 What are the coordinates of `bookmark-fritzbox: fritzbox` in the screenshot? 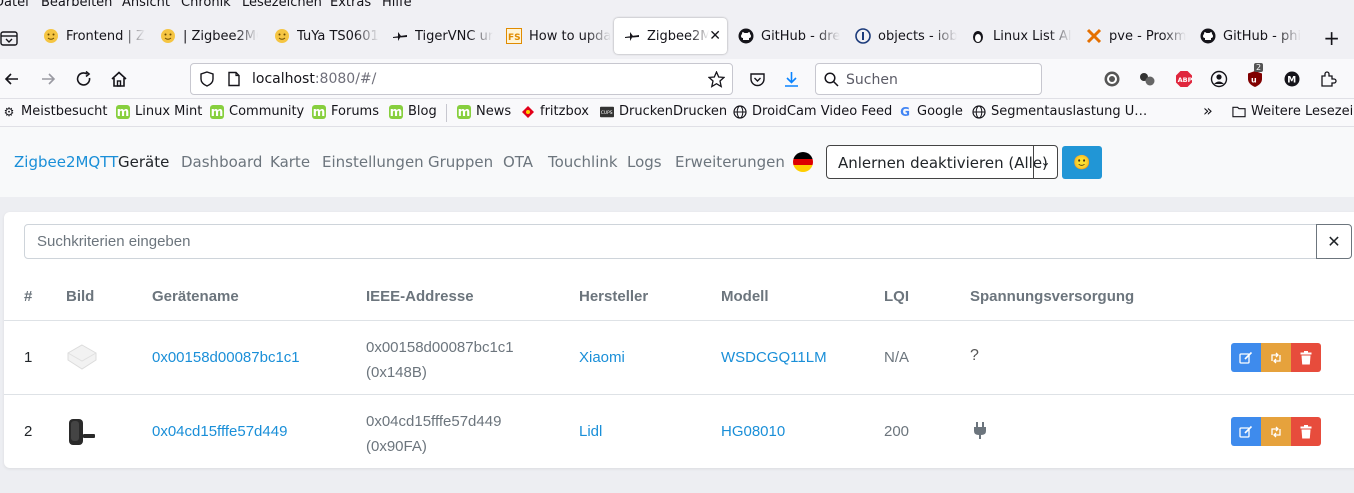 It's located at (555, 111).